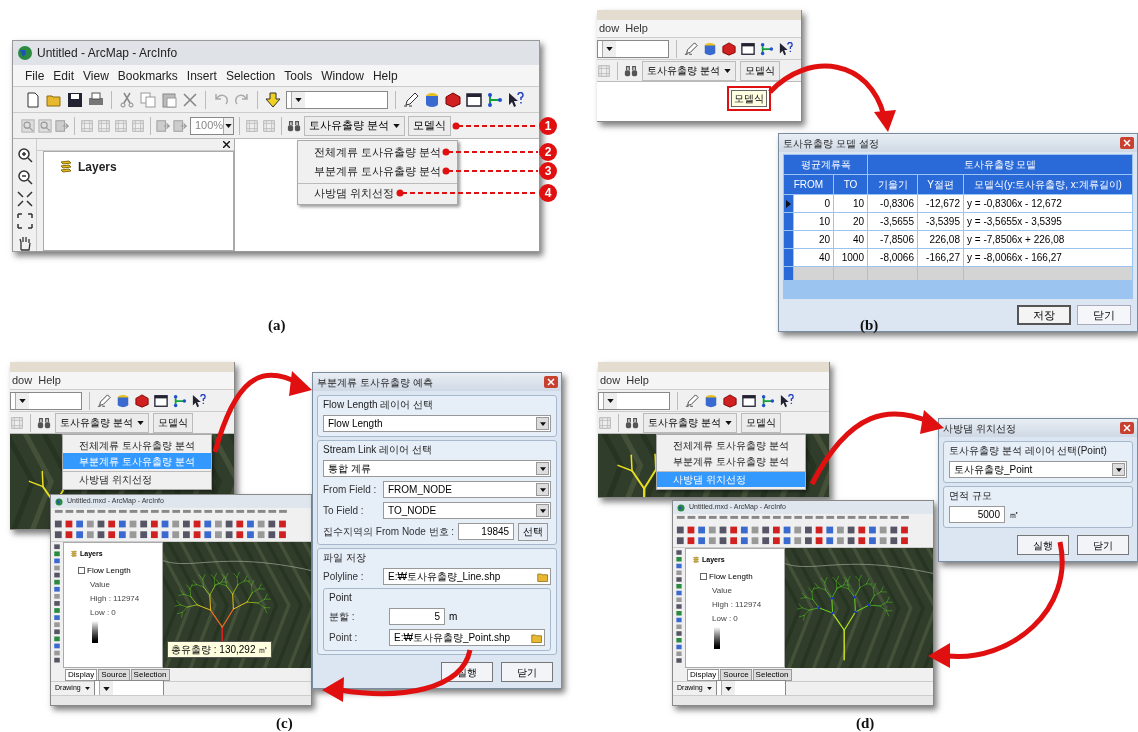 This screenshot has height=732, width=1138. What do you see at coordinates (273, 99) in the screenshot?
I see `down-arrow-icon` at bounding box center [273, 99].